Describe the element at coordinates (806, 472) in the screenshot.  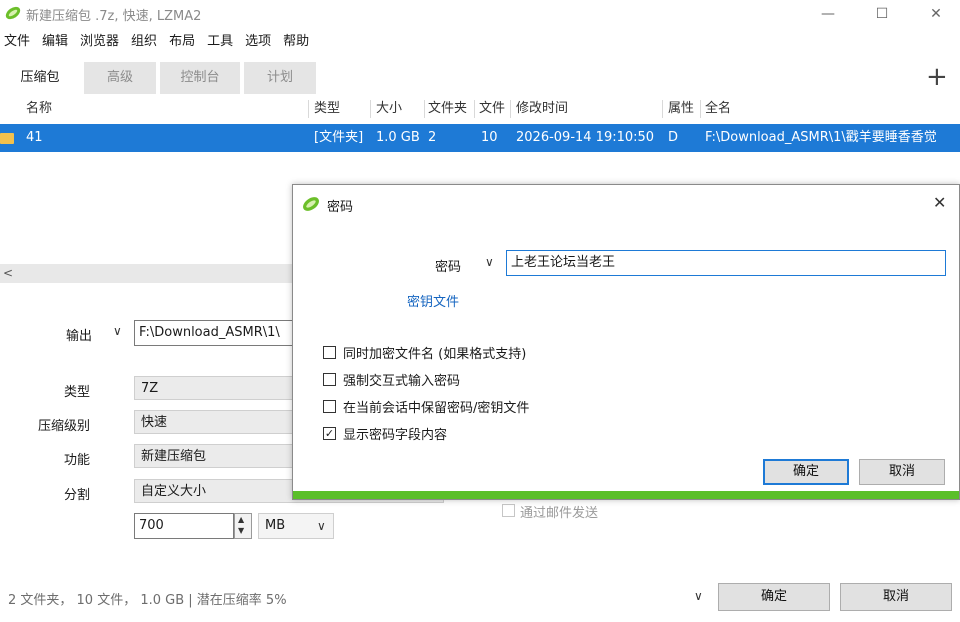
I see `dialog-ok-button: 确定` at that location.